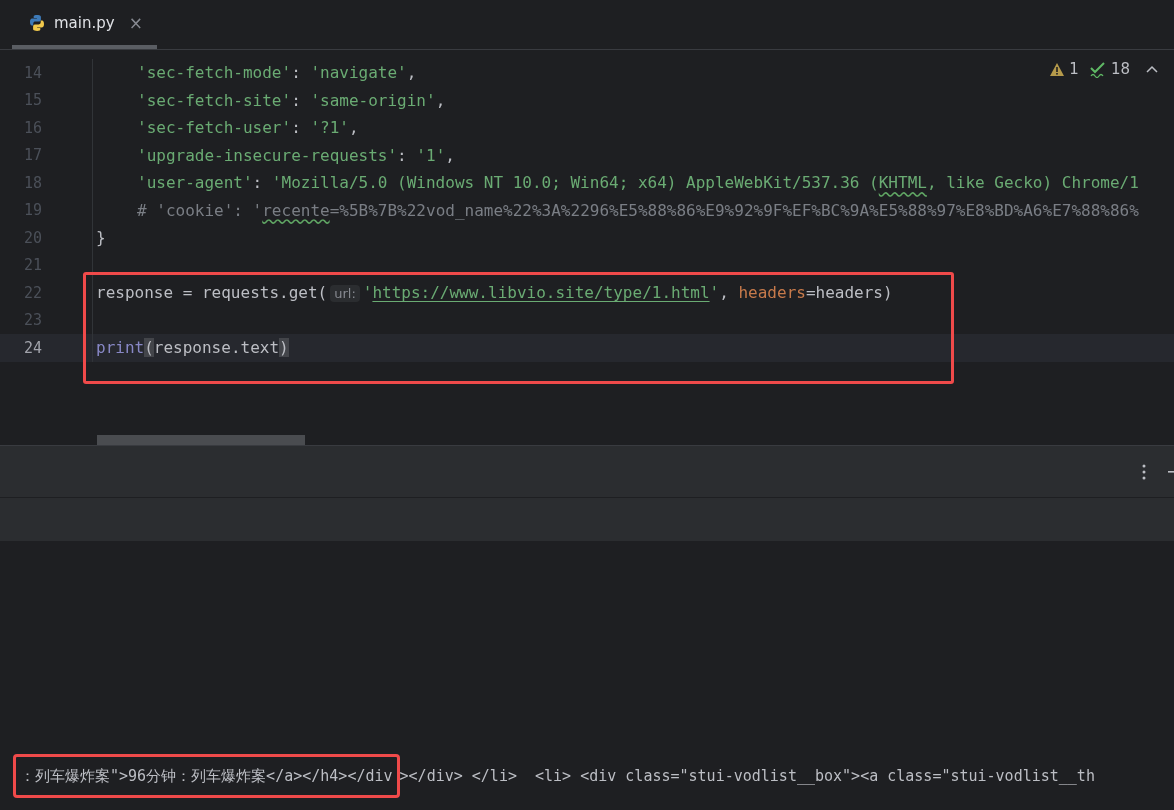 The width and height of the screenshot is (1174, 810). What do you see at coordinates (638, 183) in the screenshot?
I see `code-line: 'user-agent': 'Mozilla/5.0 (Windows NT 10.0; Win64; x64) AppleWebKit/537.36 (KHTML, like Gecko) Chrome/1` at bounding box center [638, 183].